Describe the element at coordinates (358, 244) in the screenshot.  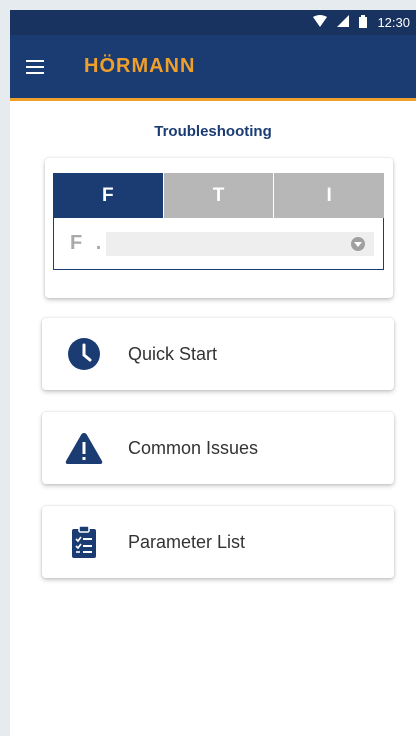
I see `dropdown-icon` at that location.